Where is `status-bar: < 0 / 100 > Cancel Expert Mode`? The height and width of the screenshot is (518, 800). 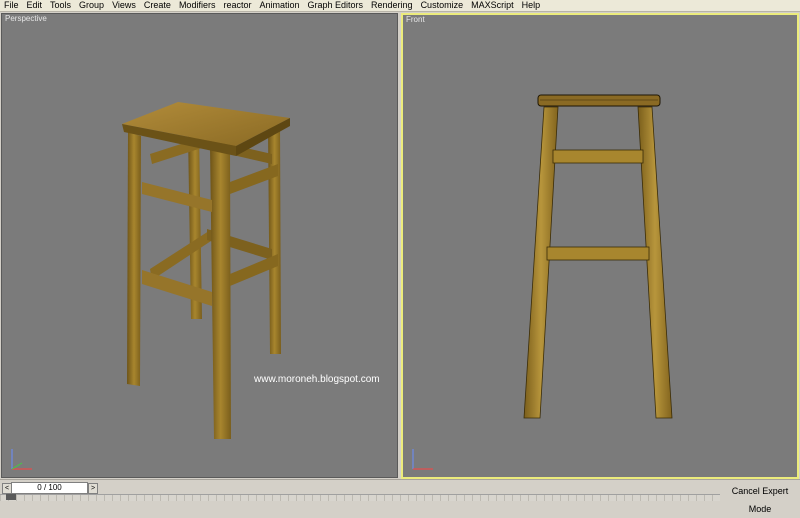 status-bar: < 0 / 100 > Cancel Expert Mode is located at coordinates (400, 496).